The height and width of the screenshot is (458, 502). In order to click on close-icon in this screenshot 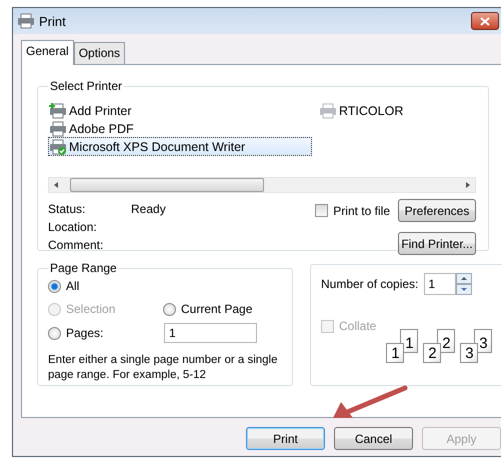, I will do `click(485, 21)`.